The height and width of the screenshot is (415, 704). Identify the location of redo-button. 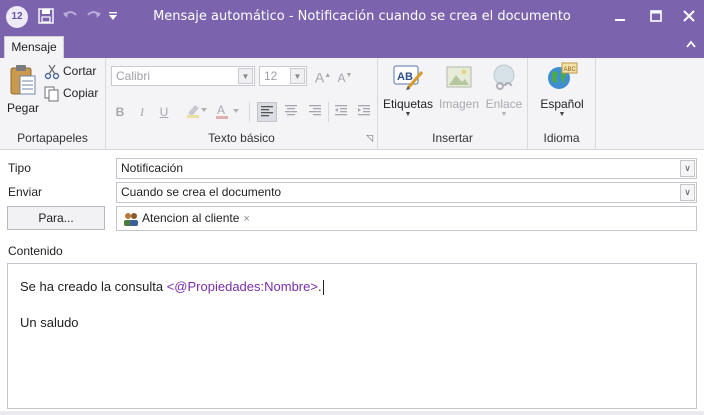
(94, 17).